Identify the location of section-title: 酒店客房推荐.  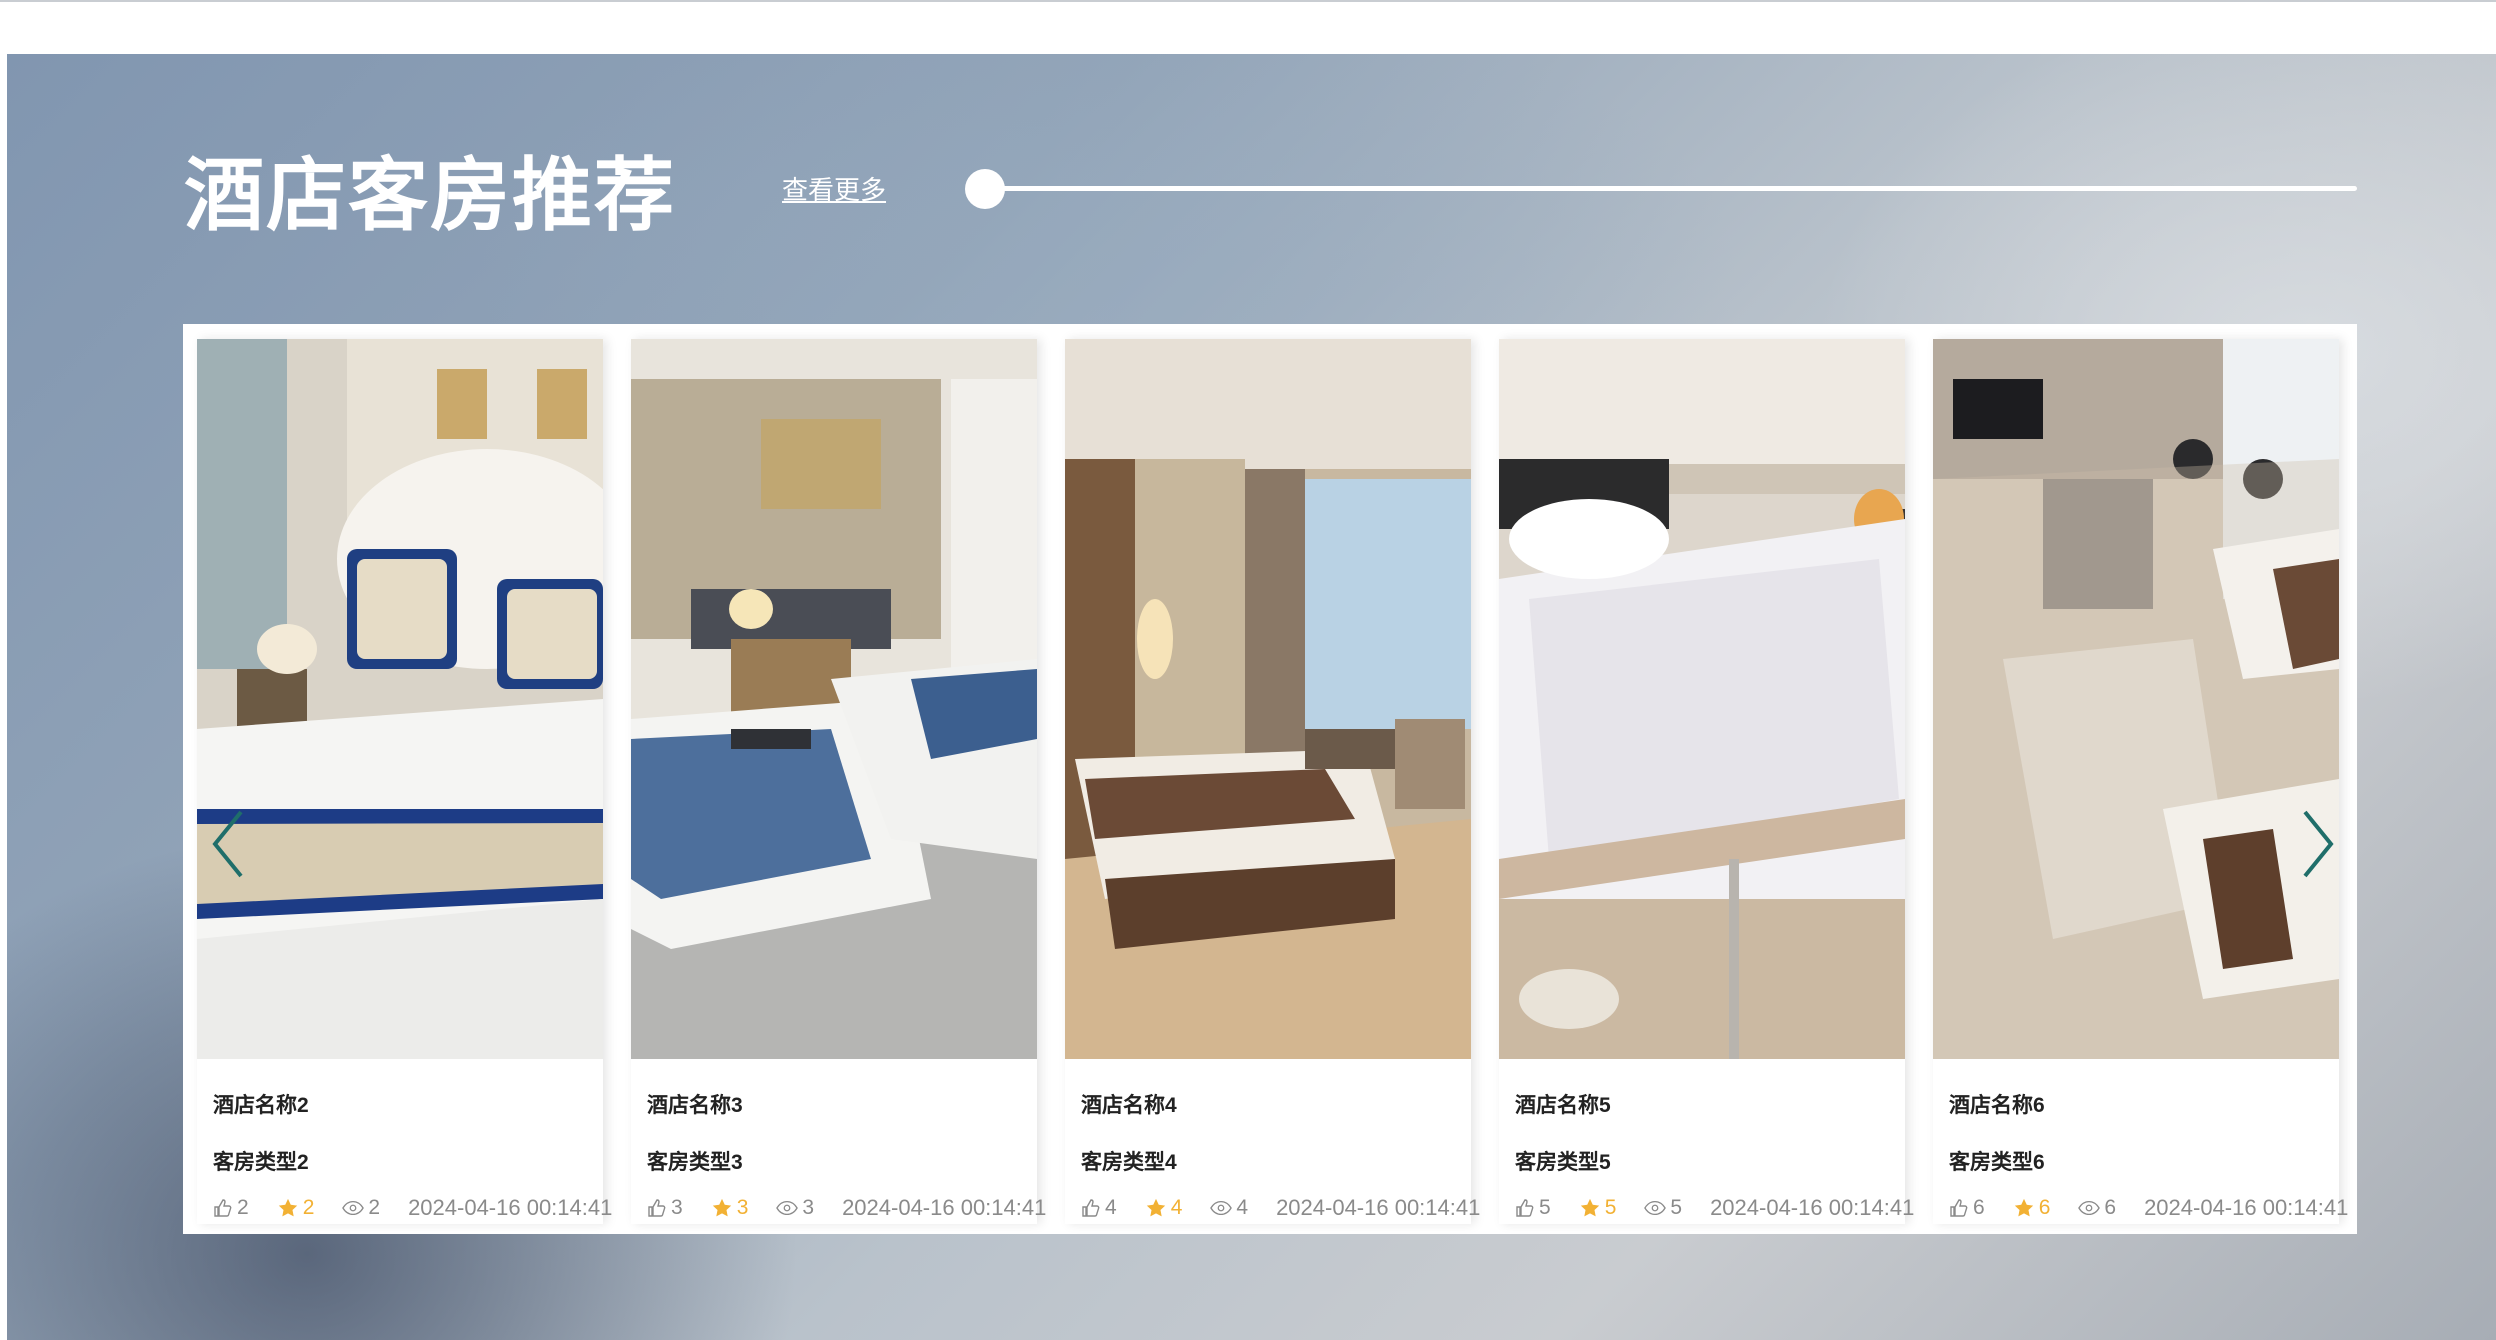
(430, 195).